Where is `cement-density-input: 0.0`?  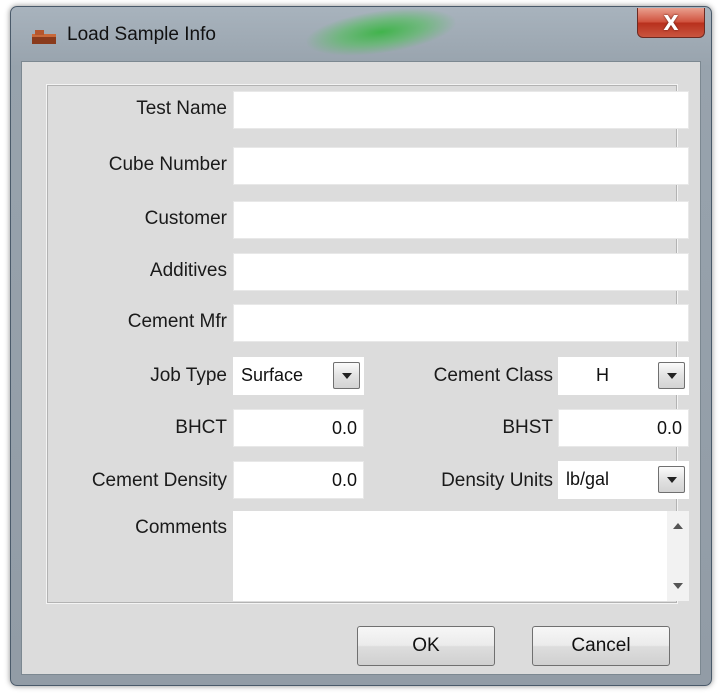
cement-density-input: 0.0 is located at coordinates (298, 480).